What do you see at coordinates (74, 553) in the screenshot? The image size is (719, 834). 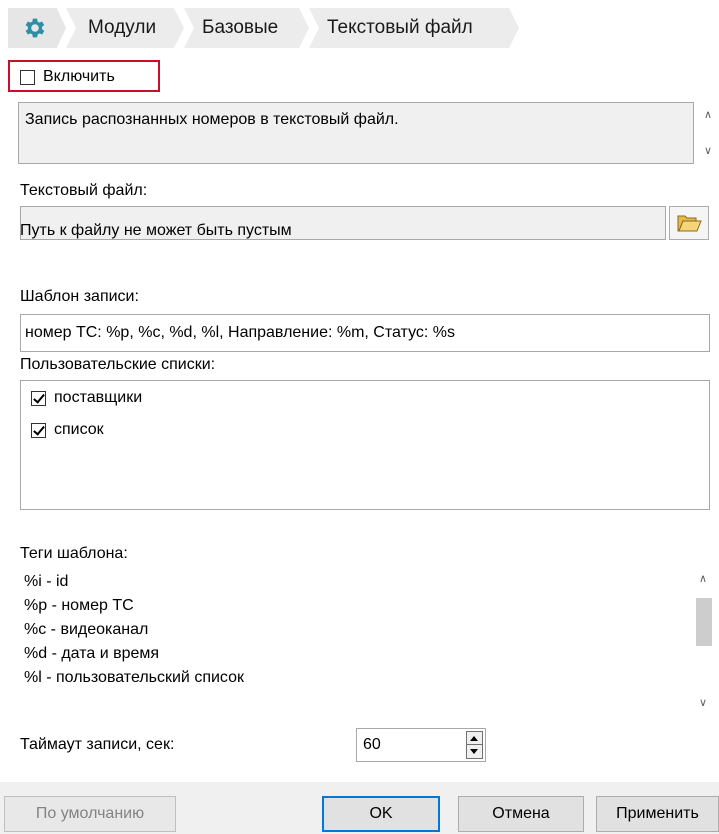 I see `tags-label: Теги шаблона:` at bounding box center [74, 553].